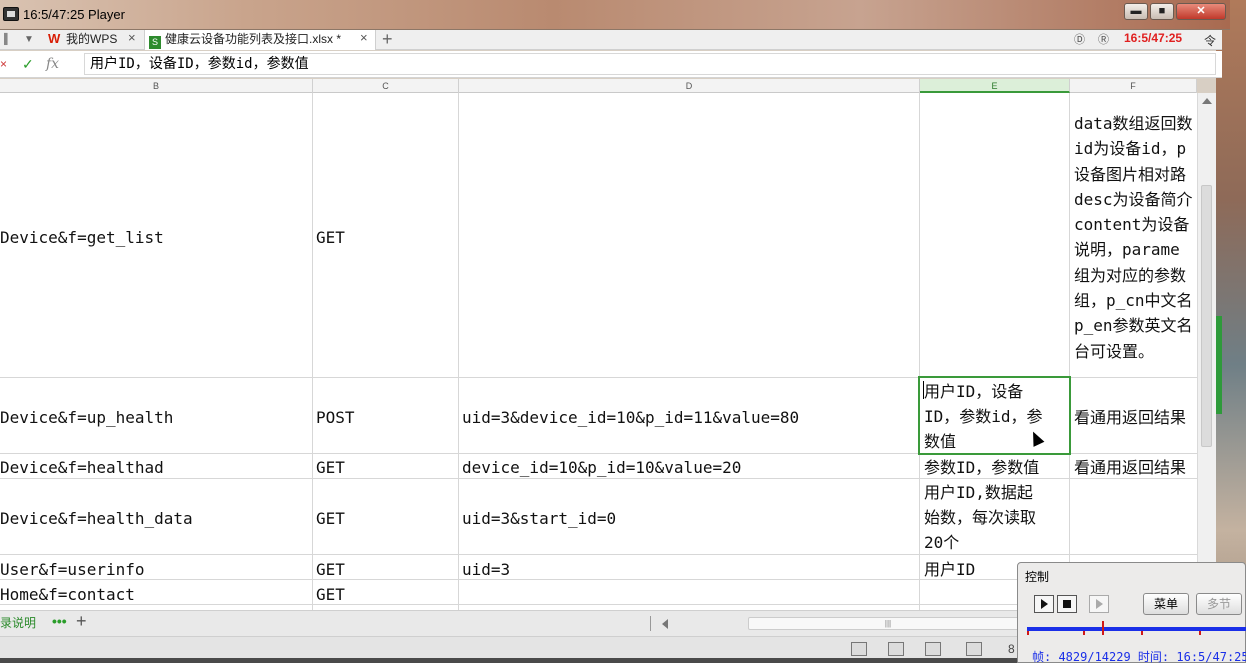  I want to click on cell-e-userinfo: 用户ID, so click(949, 569).